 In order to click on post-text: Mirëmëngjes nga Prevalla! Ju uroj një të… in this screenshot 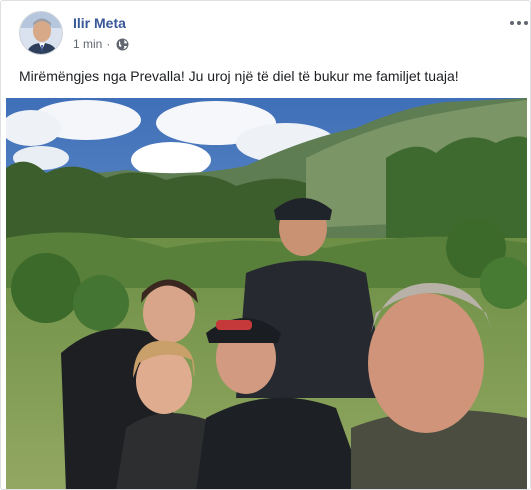, I will do `click(239, 76)`.